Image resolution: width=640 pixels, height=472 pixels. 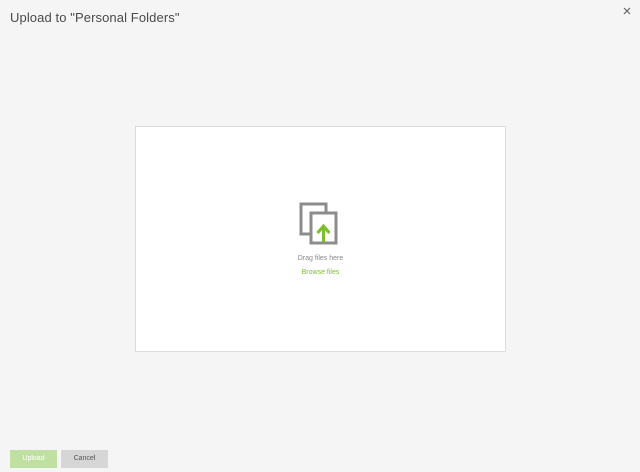 I want to click on drag-files-hint: Drag files here, so click(x=320, y=258).